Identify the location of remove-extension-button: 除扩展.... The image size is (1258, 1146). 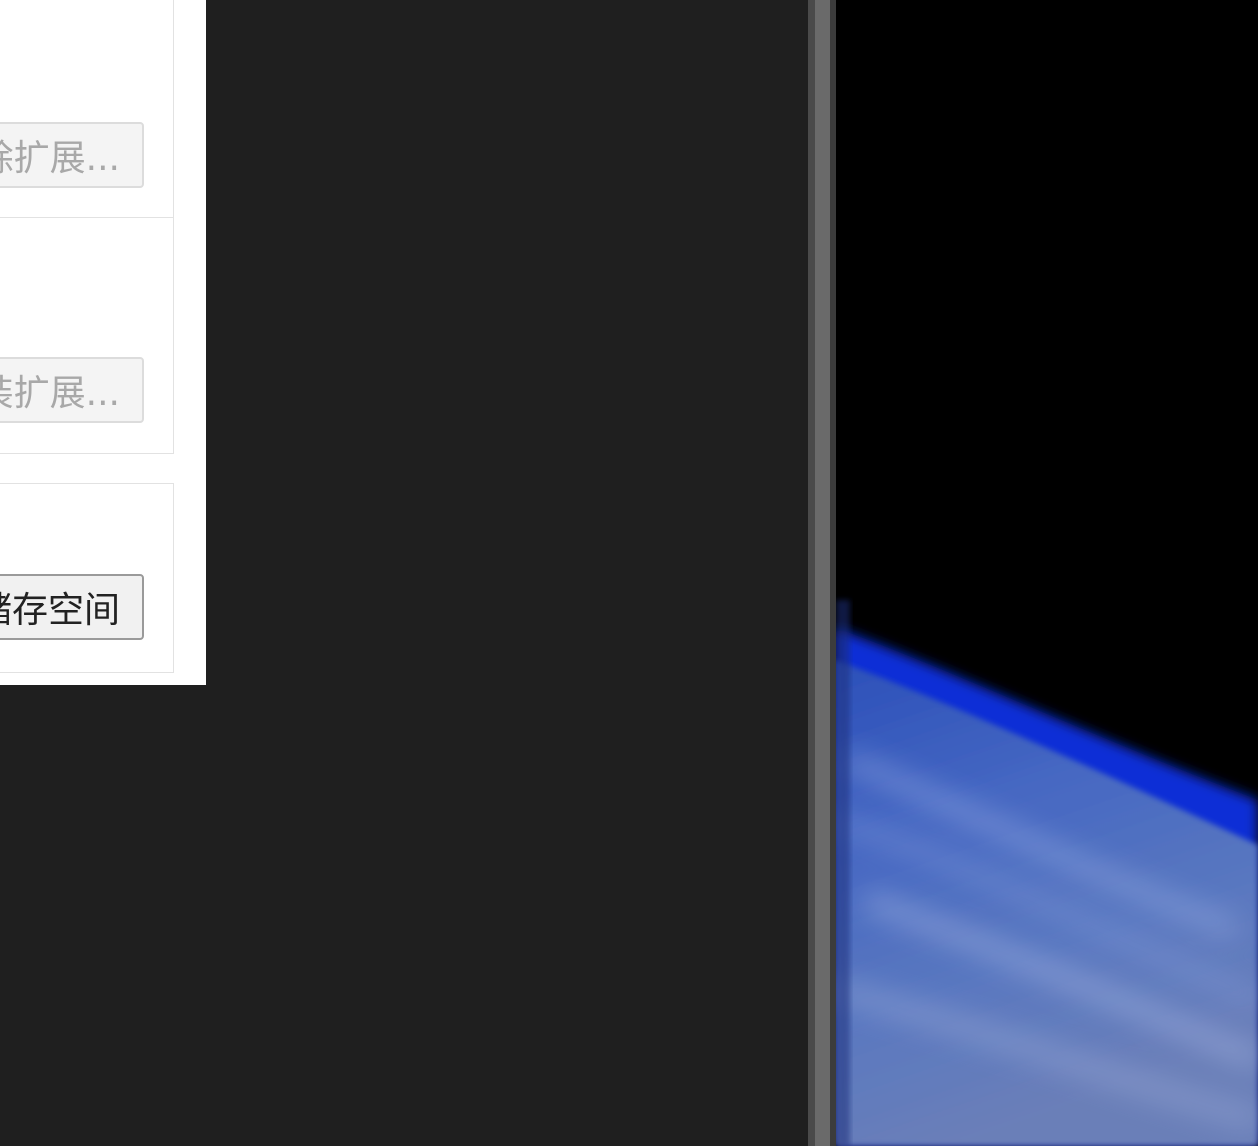
(72, 155).